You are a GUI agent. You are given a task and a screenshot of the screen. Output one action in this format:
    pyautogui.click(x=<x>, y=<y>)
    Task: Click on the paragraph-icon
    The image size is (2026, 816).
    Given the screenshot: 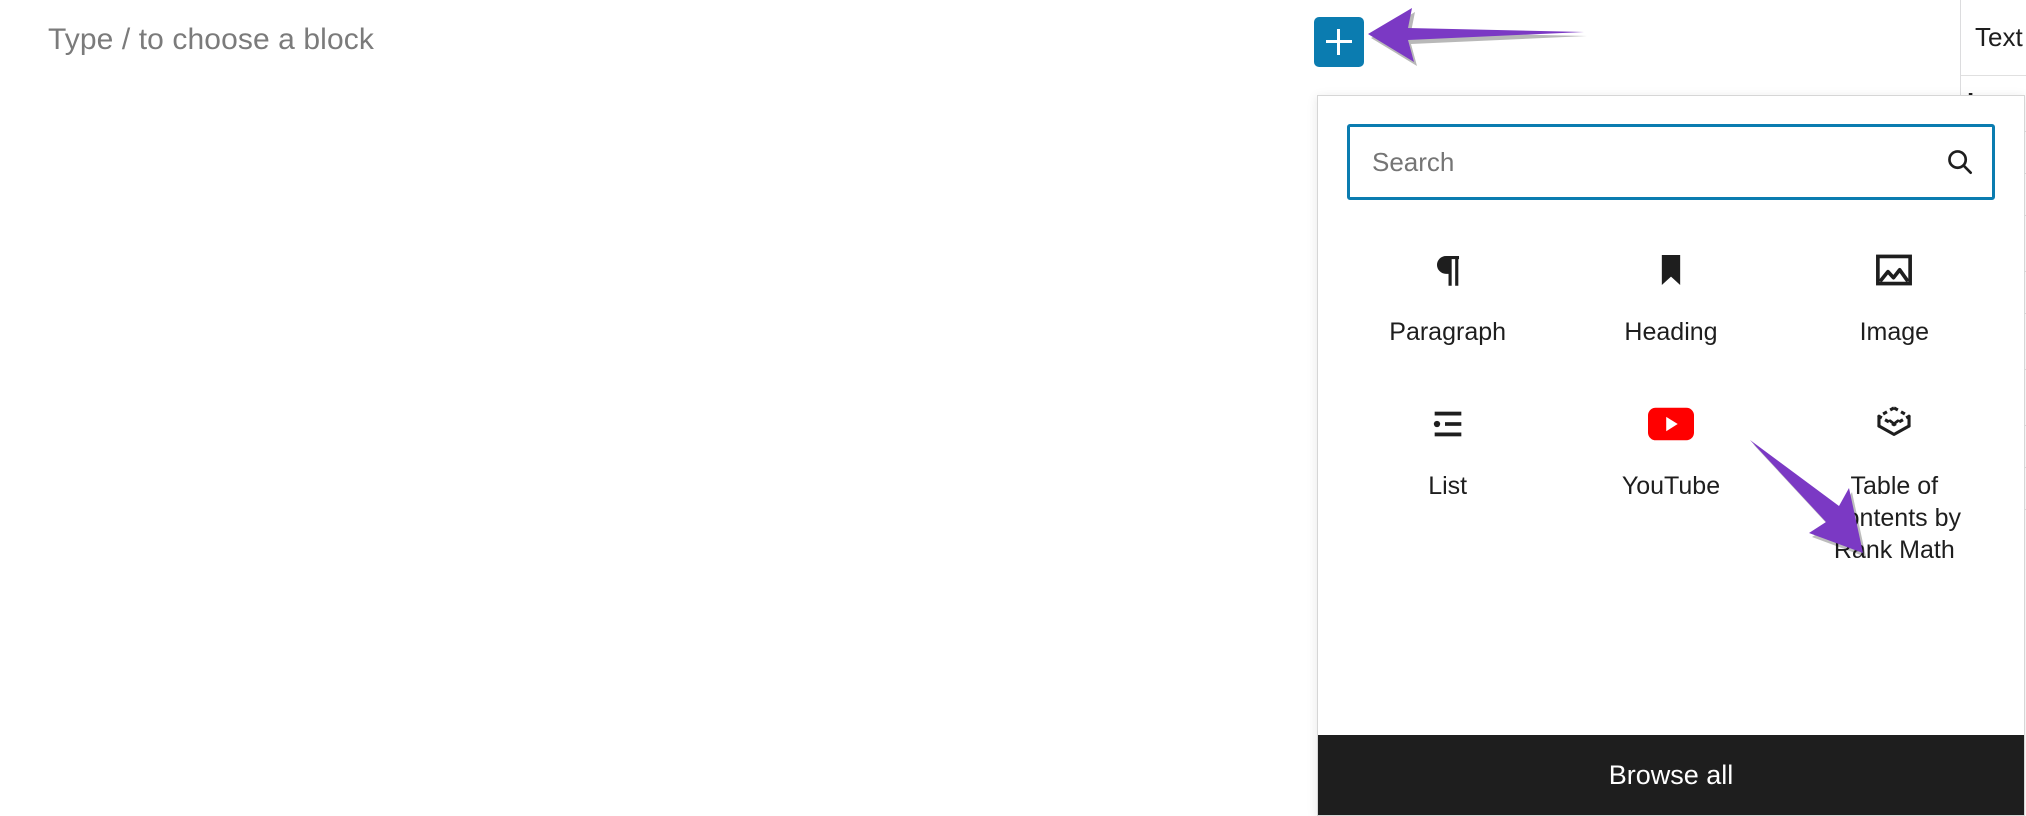 What is the action you would take?
    pyautogui.click(x=1448, y=270)
    